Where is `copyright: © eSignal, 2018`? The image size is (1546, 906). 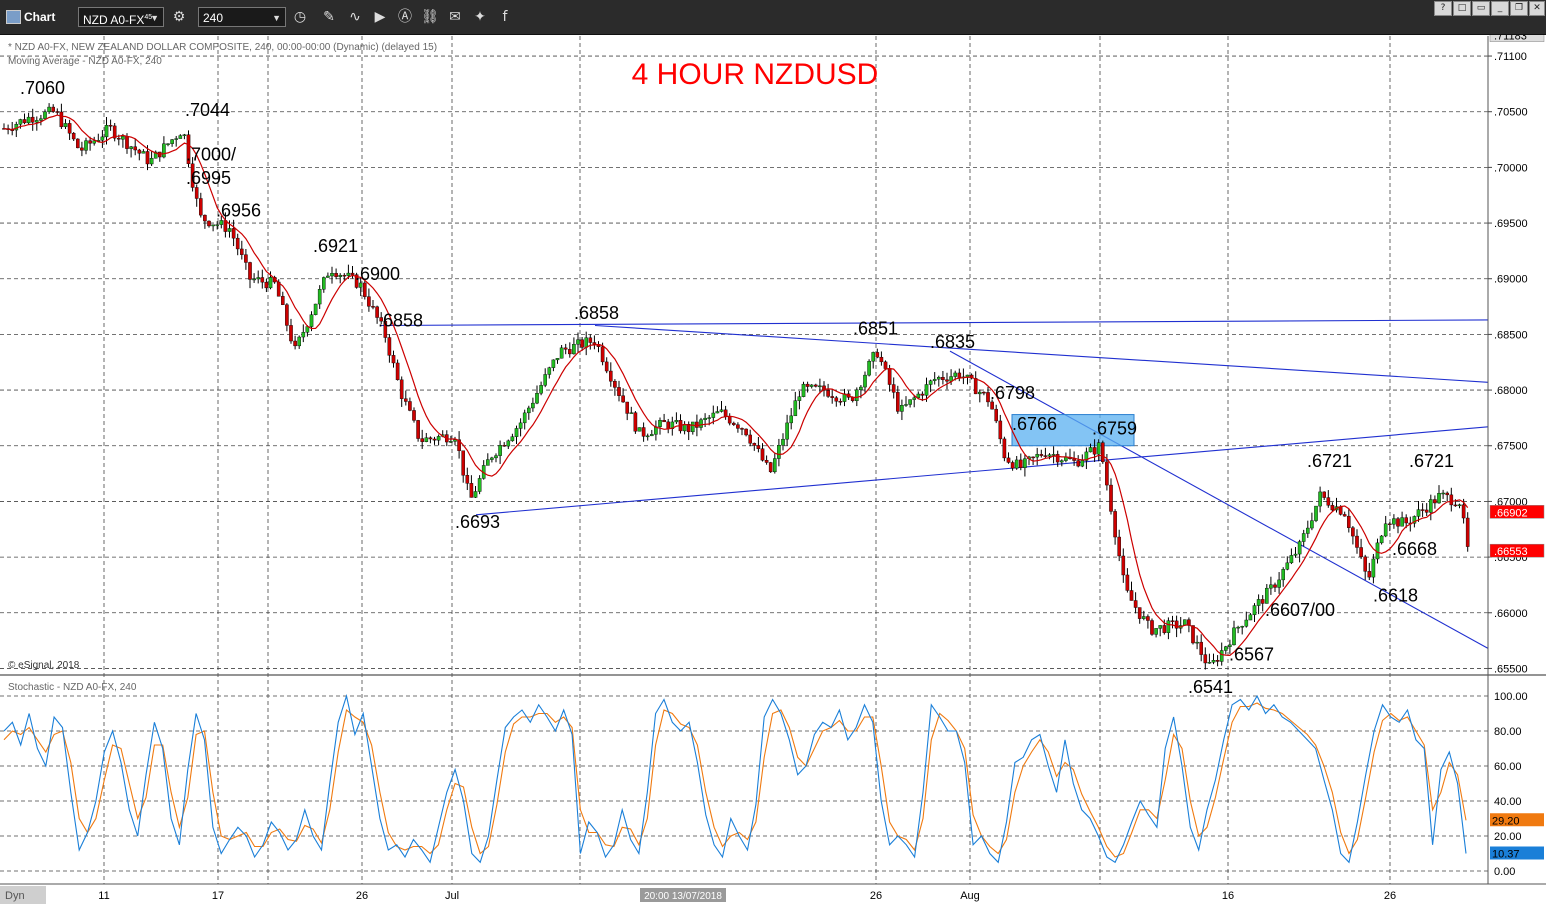
copyright: © eSignal, 2018 is located at coordinates (44, 665).